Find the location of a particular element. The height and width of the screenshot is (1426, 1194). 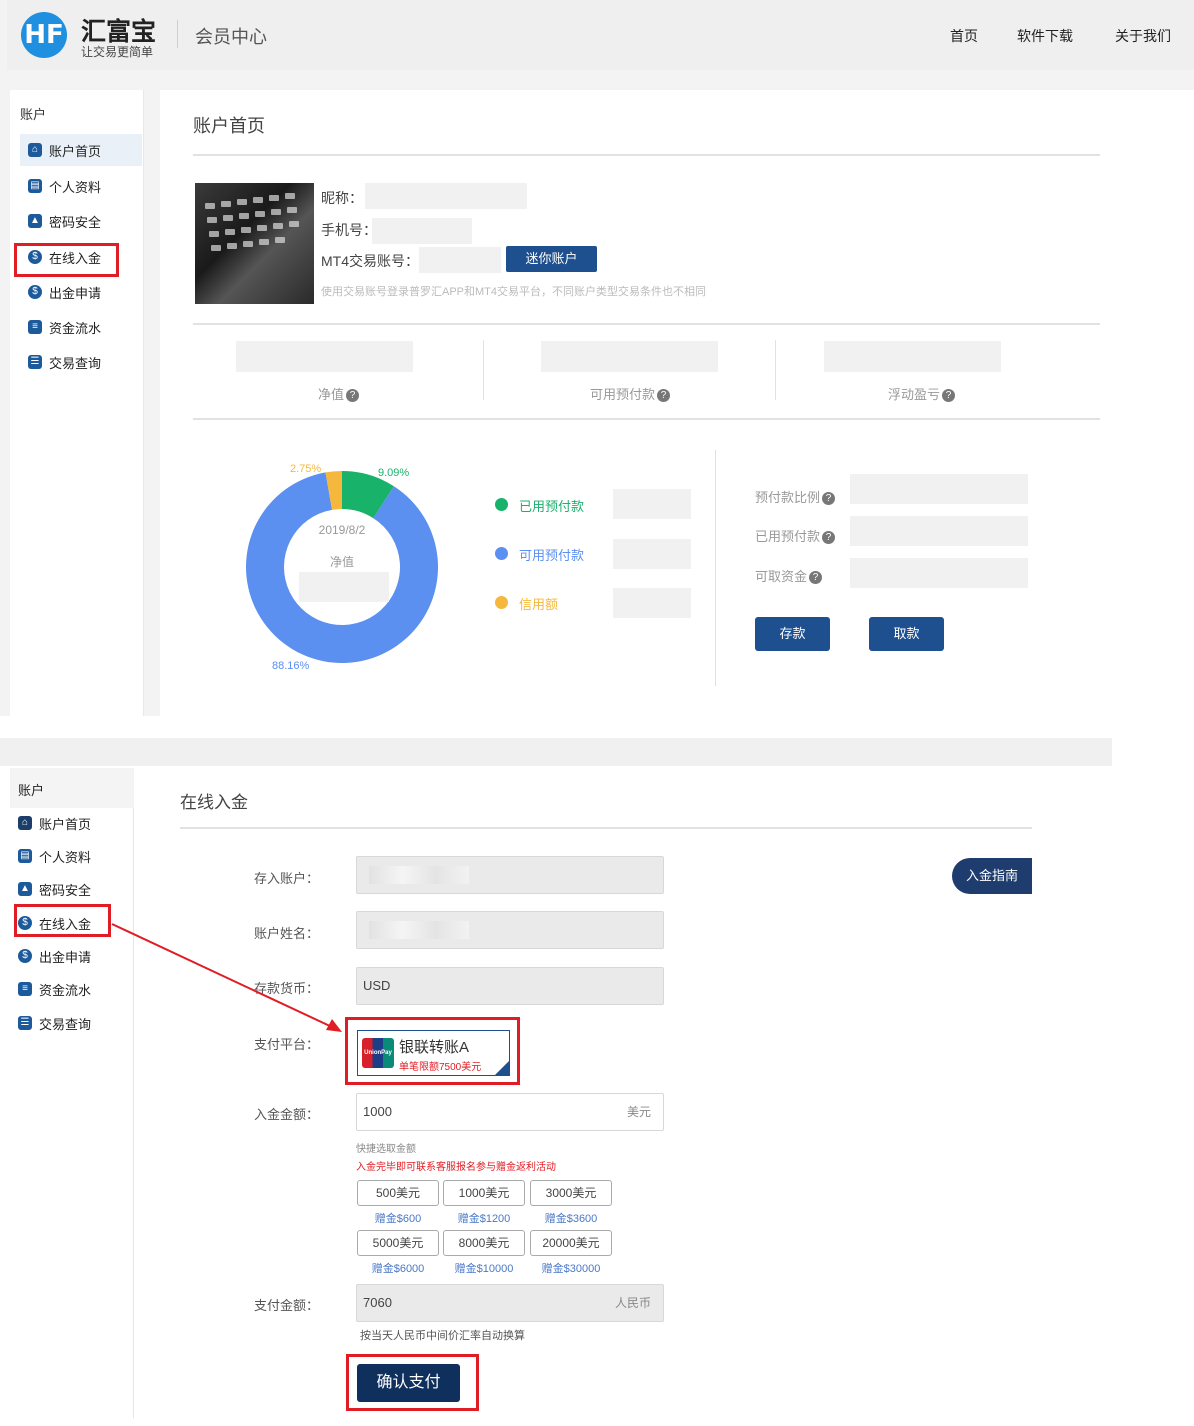

quick-amount-8000-button: 8000美元 is located at coordinates (484, 1243).